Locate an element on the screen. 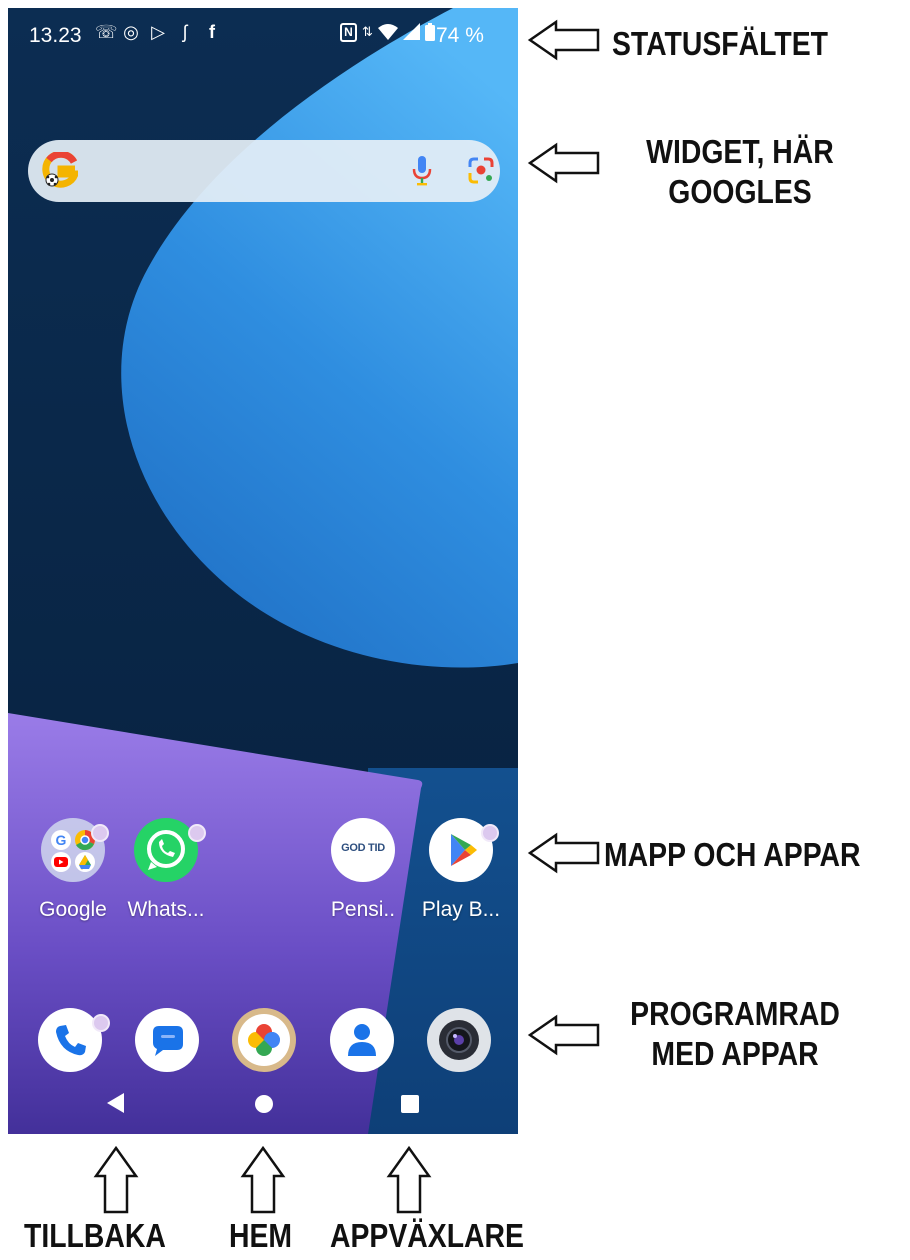 This screenshot has width=910, height=1260. annotation-home: HEM is located at coordinates (261, 1235).